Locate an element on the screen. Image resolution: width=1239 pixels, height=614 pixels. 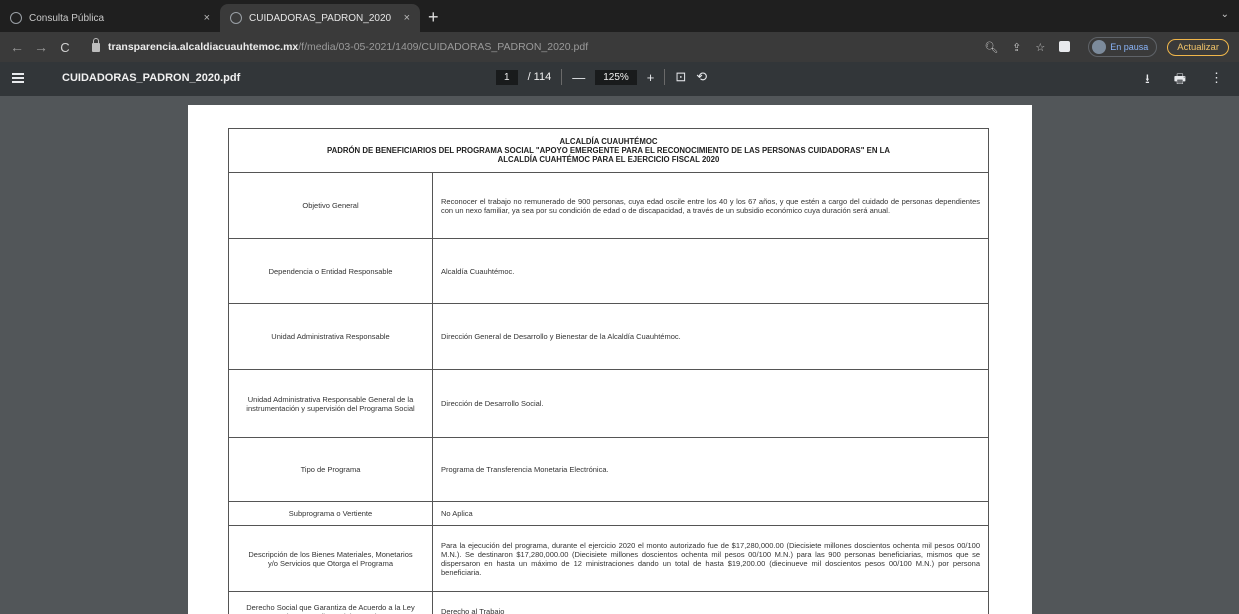
row-value: Alcaldía Cuauhtémoc. is located at coordinates (710, 271).